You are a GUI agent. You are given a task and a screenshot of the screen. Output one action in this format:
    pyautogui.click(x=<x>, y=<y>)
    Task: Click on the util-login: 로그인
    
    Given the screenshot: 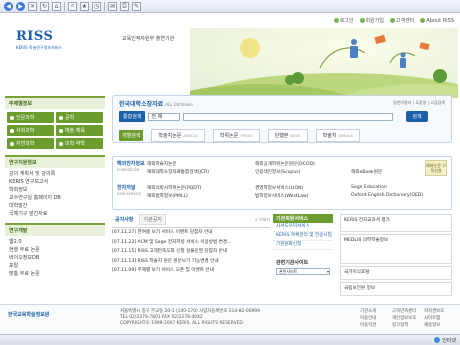 What is the action you would take?
    pyautogui.click(x=343, y=20)
    